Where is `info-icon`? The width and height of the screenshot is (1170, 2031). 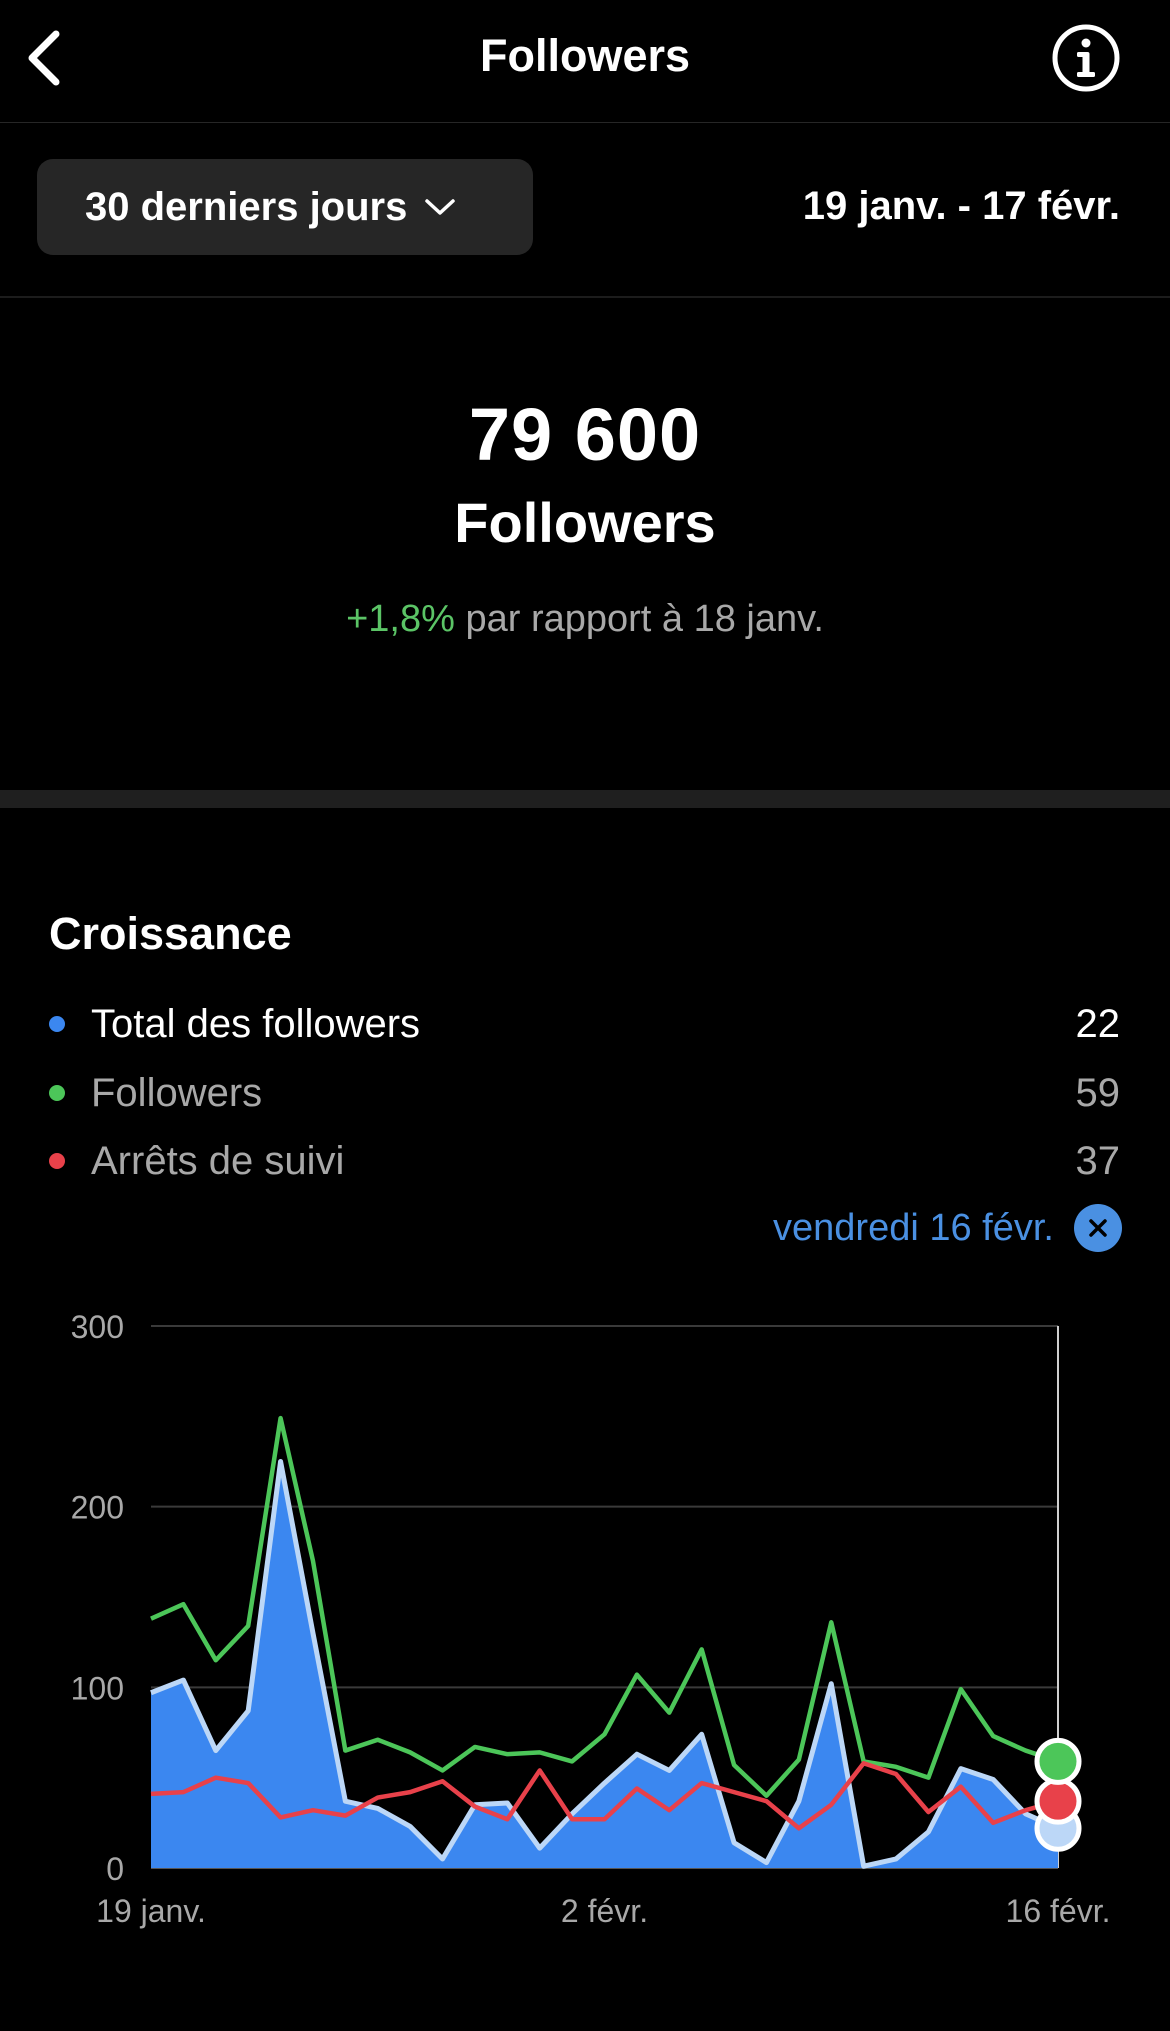
info-icon is located at coordinates (1086, 58).